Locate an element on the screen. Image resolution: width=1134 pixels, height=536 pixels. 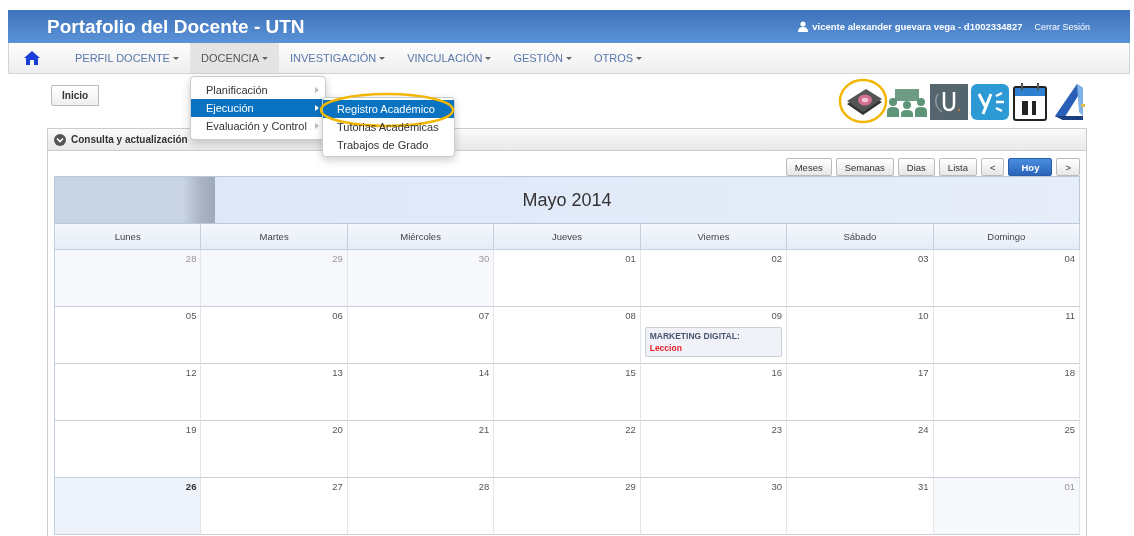
day-cell: 04 is located at coordinates (1006, 278).